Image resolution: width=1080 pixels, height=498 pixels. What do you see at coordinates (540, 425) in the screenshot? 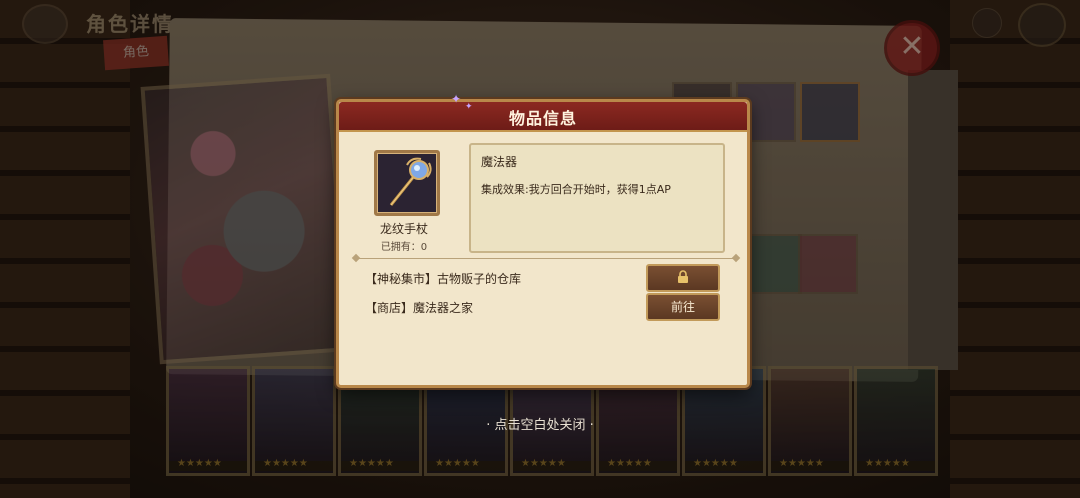
I see `tap-to-close-hint: · 点击空白处关闭 ·` at bounding box center [540, 425].